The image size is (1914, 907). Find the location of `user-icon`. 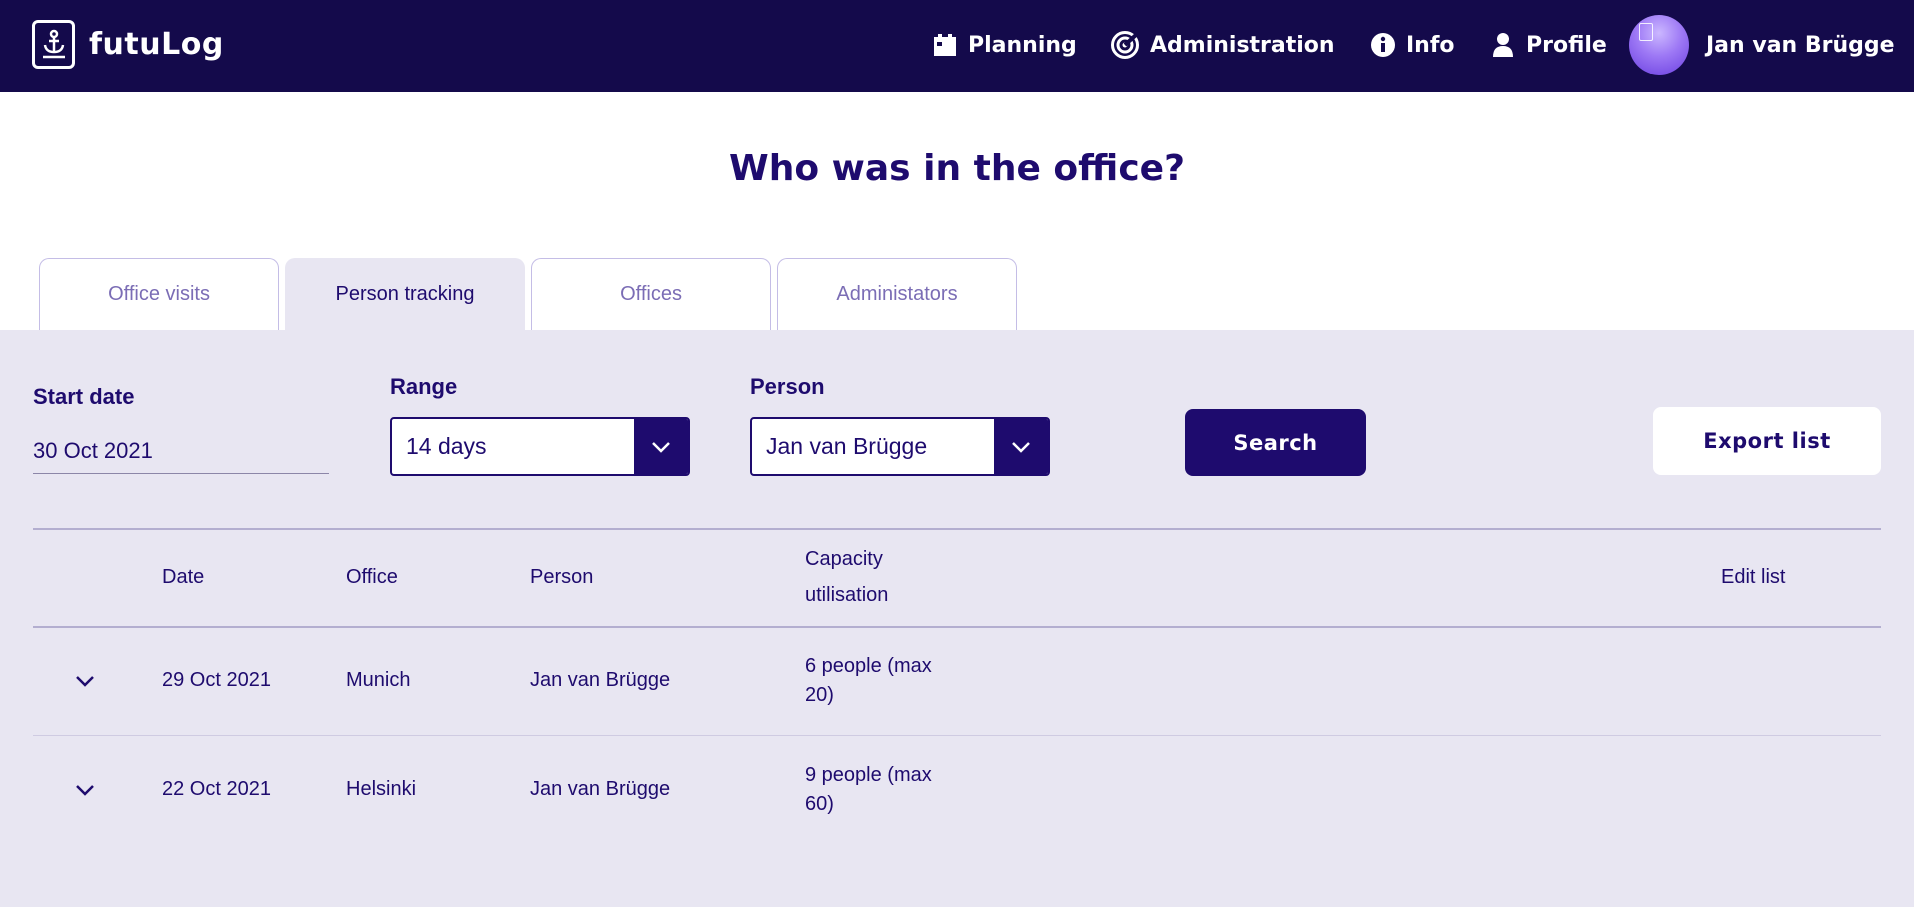

user-icon is located at coordinates (1503, 45).